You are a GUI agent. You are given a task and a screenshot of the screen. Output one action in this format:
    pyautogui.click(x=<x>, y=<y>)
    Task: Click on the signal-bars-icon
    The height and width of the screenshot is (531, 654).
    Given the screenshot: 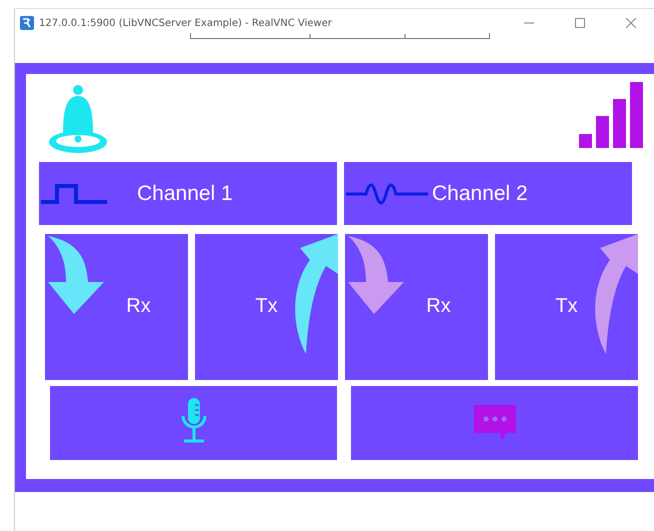 What is the action you would take?
    pyautogui.click(x=611, y=115)
    